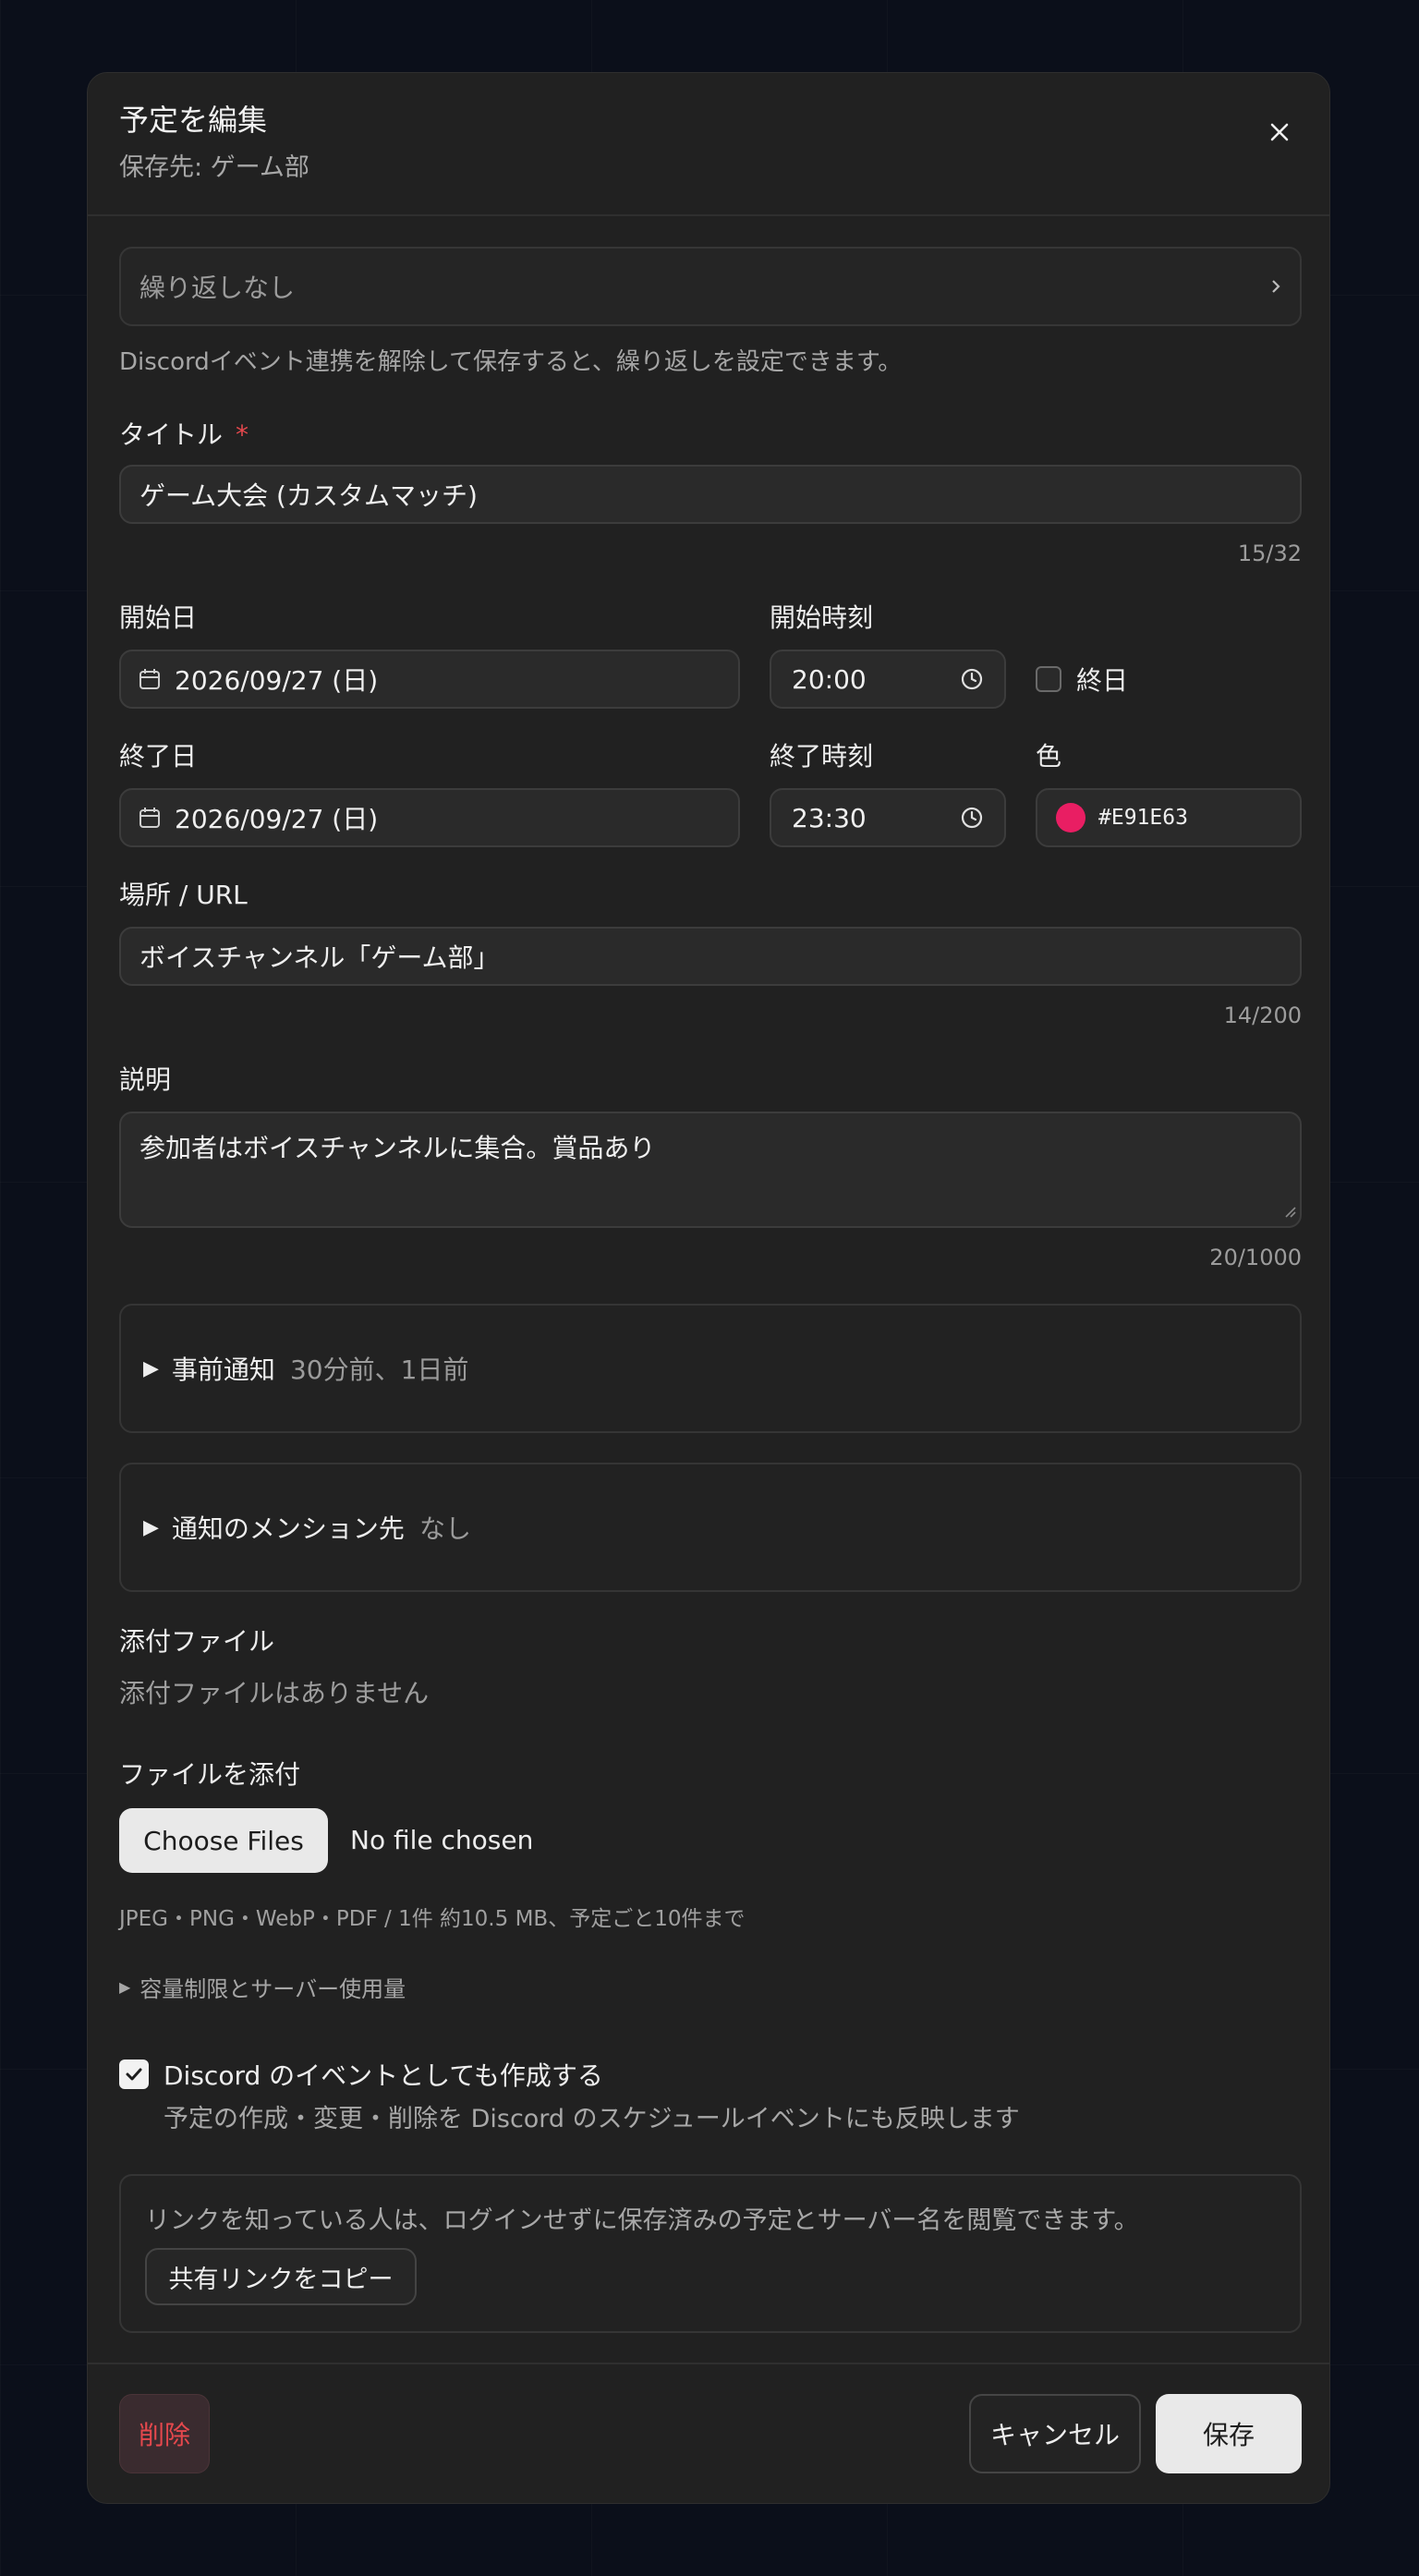  What do you see at coordinates (214, 167) in the screenshot?
I see `dialog-subtitle: 保存先: ゲーム部` at bounding box center [214, 167].